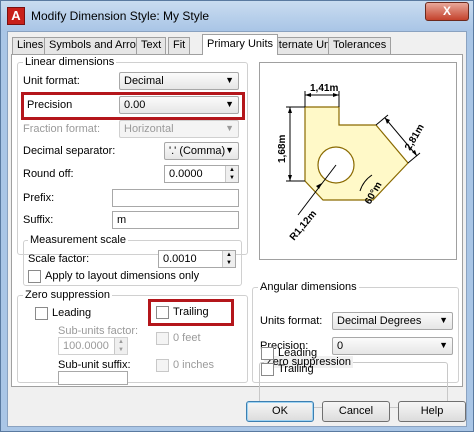 Image resolution: width=474 pixels, height=432 pixels. Describe the element at coordinates (392, 346) in the screenshot. I see `angular-precision-select: 0 ▼` at that location.